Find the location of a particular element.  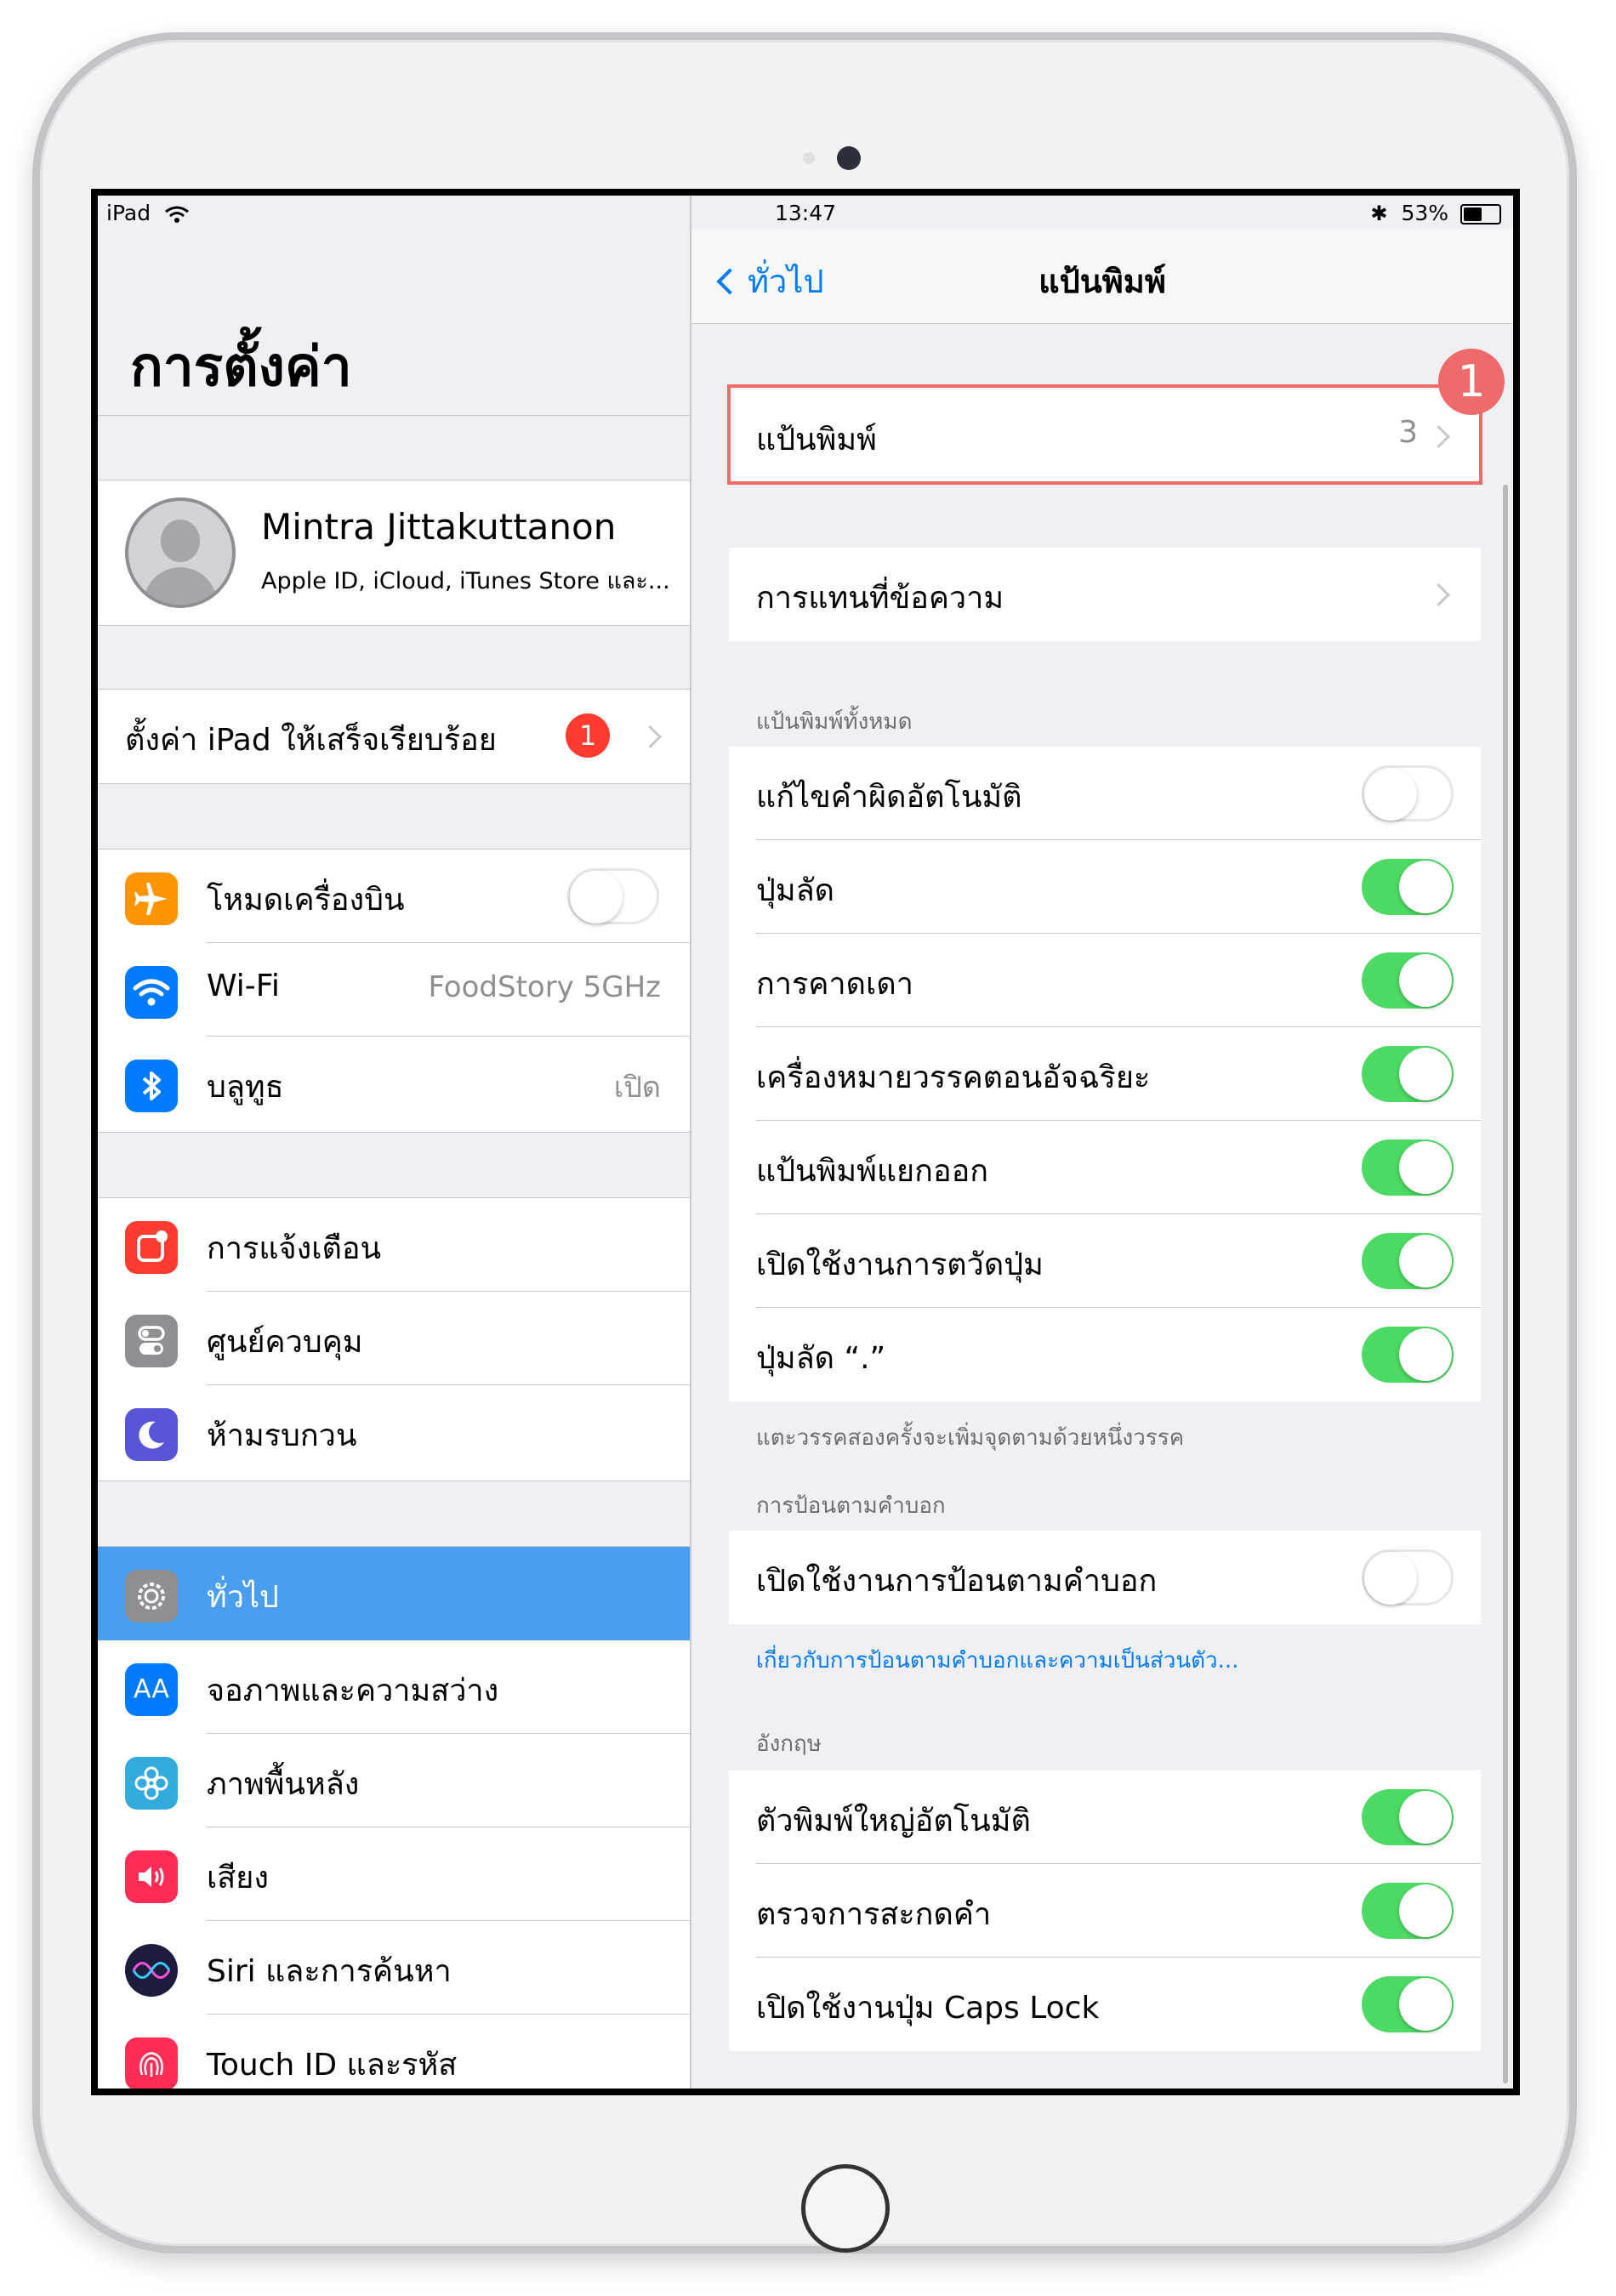

key-flicks-toggle is located at coordinates (1408, 1261).